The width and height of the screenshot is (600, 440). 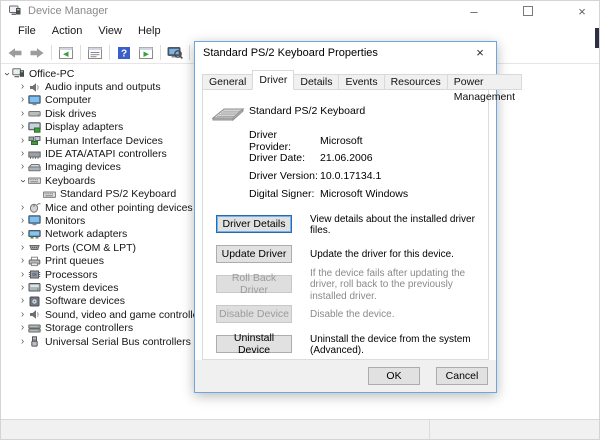 I want to click on console-tree-icon, so click(x=66, y=53).